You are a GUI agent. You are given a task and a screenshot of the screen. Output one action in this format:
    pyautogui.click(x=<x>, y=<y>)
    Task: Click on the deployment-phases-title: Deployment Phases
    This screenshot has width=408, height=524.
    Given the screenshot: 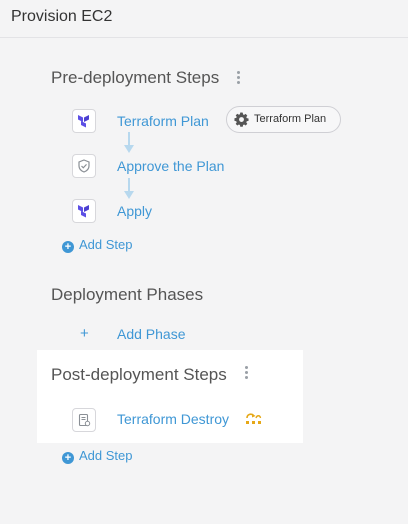 What is the action you would take?
    pyautogui.click(x=127, y=294)
    